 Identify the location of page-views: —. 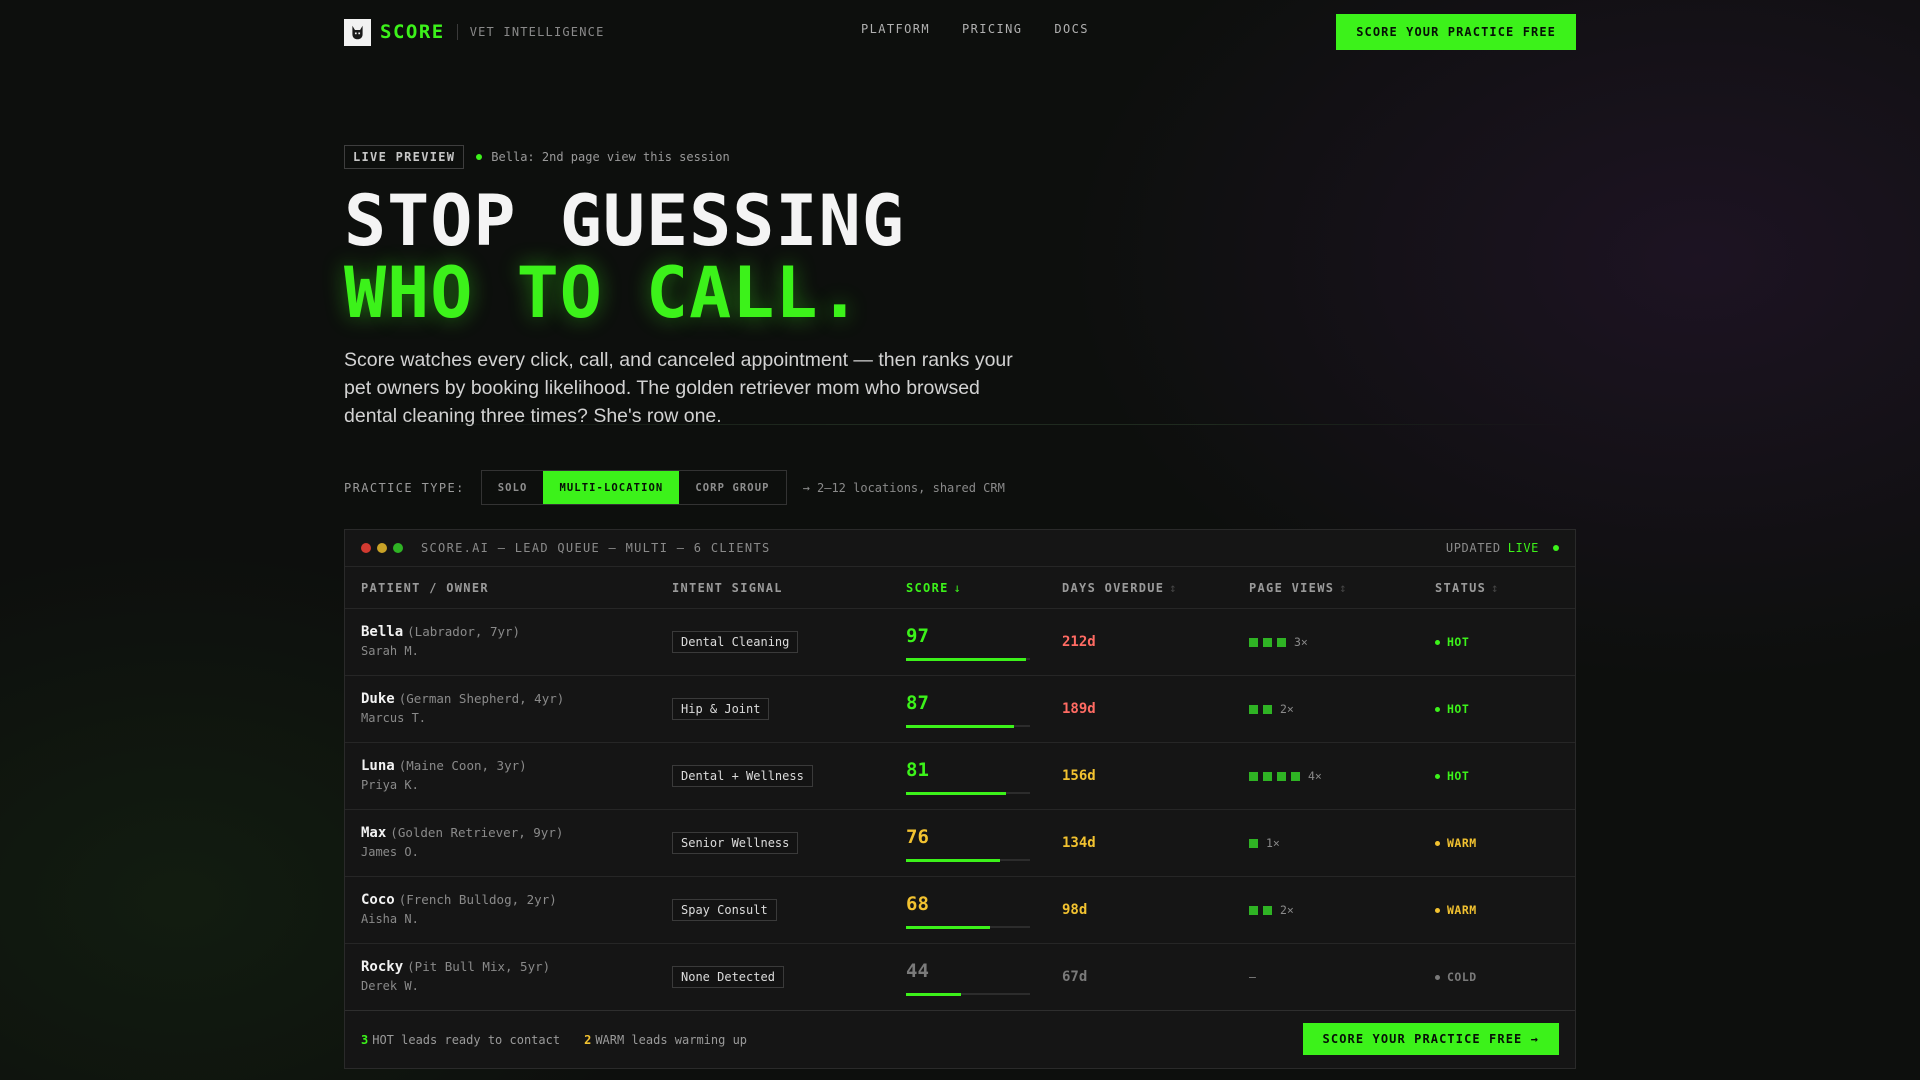
(1252, 977).